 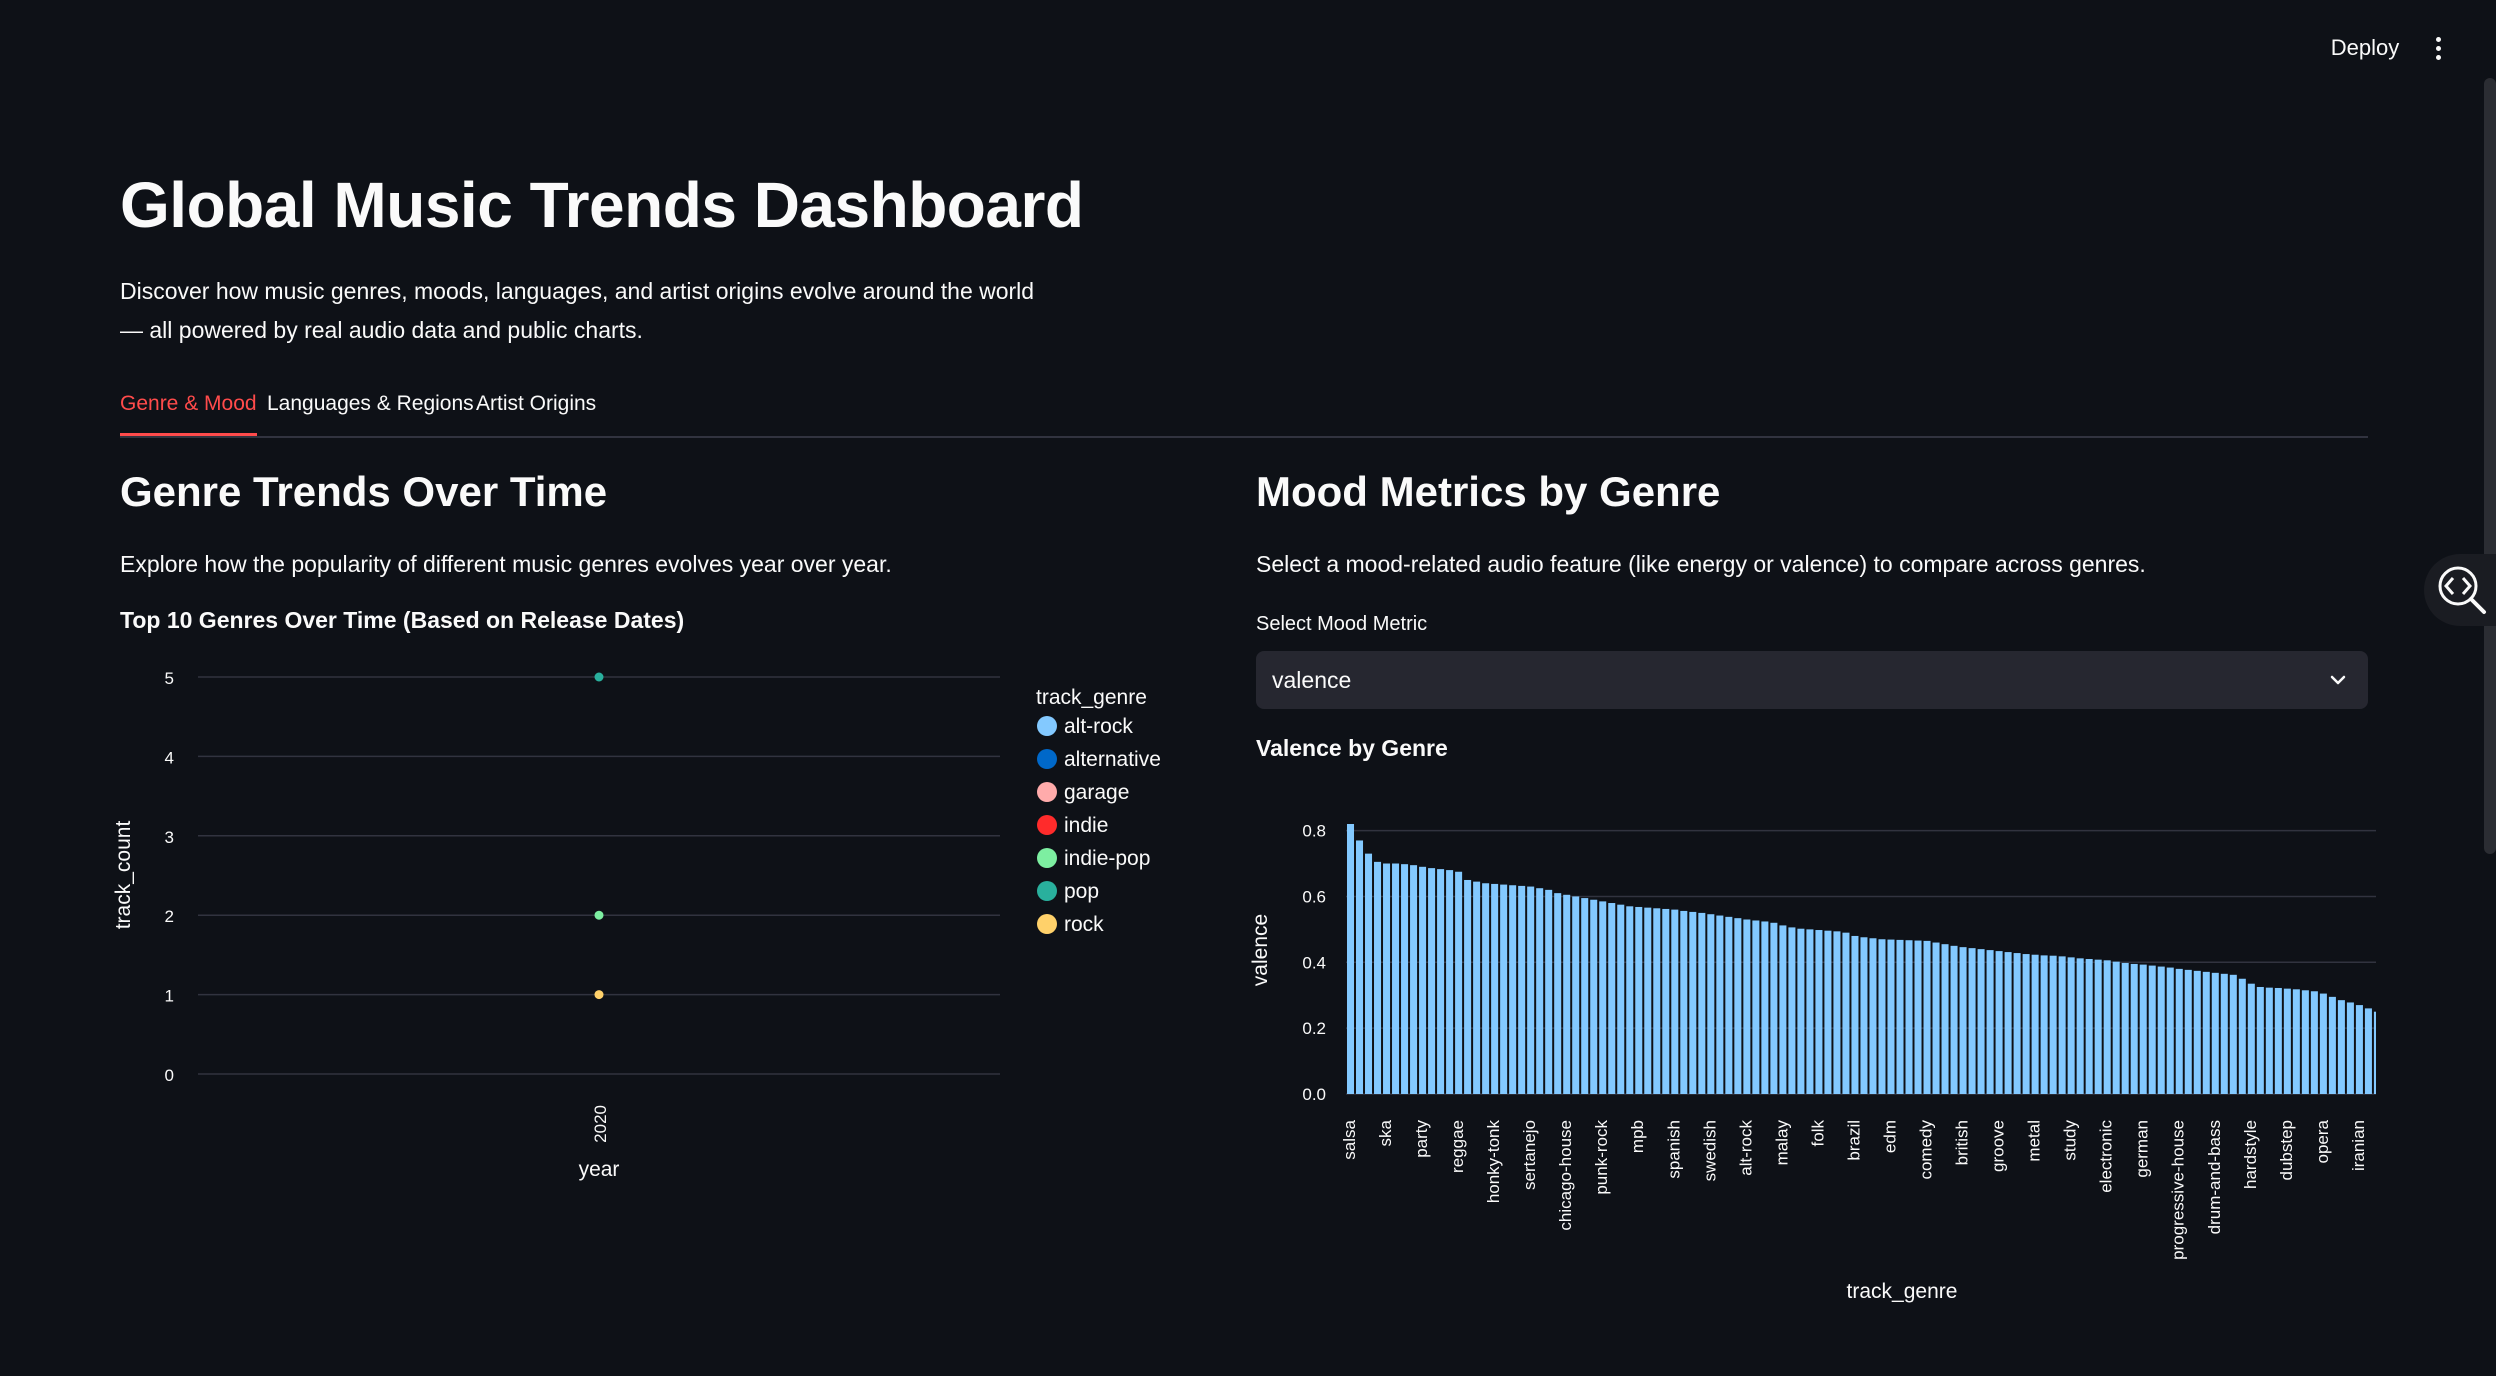 What do you see at coordinates (1112, 759) in the screenshot?
I see `legend-entry: alternative` at bounding box center [1112, 759].